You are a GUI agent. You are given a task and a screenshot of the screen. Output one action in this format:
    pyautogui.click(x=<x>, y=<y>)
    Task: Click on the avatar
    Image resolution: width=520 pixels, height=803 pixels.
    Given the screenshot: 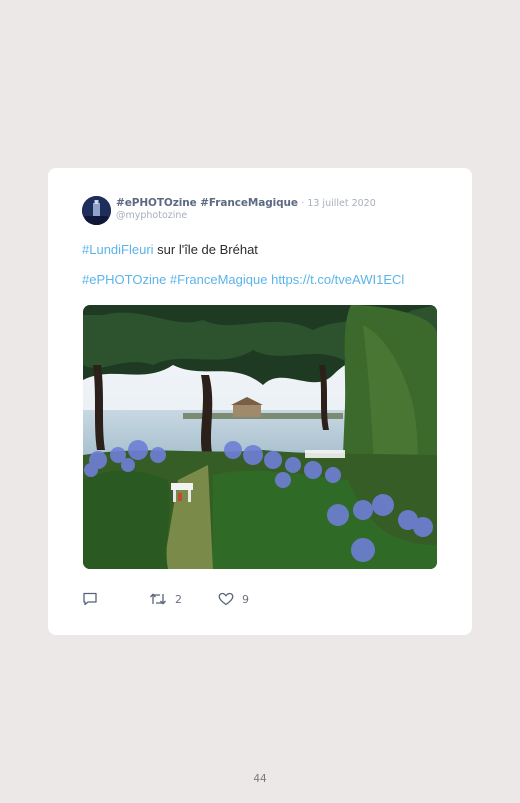 What is the action you would take?
    pyautogui.click(x=96, y=210)
    